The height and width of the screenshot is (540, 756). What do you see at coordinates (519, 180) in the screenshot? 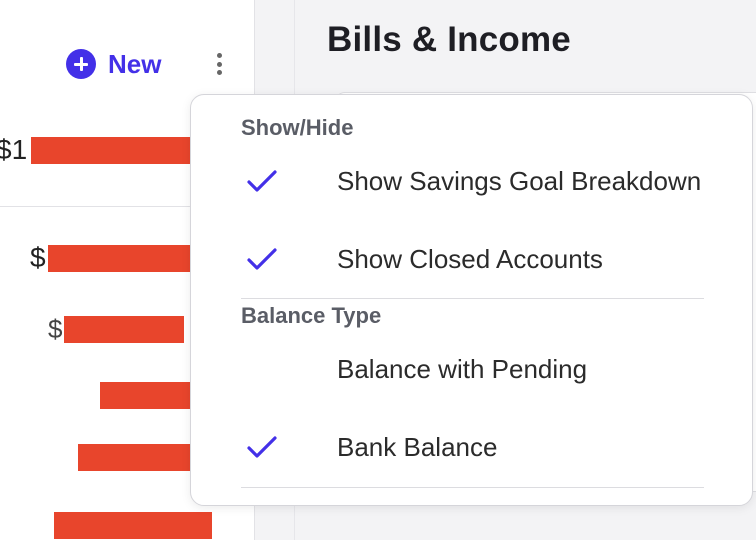
I see `menu-item-label: Show Savings Goal Breakdown` at bounding box center [519, 180].